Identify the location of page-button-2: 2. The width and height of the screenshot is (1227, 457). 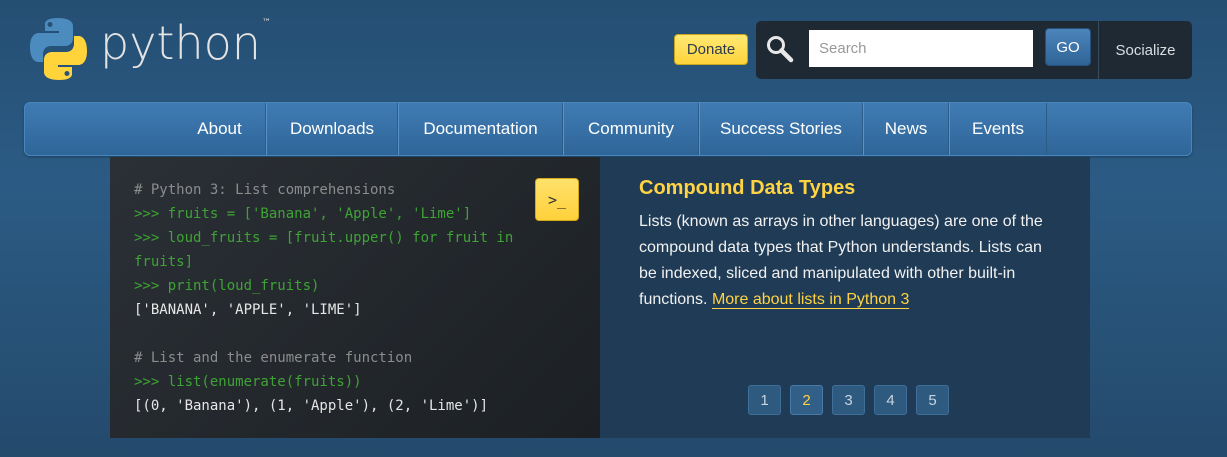
(806, 400).